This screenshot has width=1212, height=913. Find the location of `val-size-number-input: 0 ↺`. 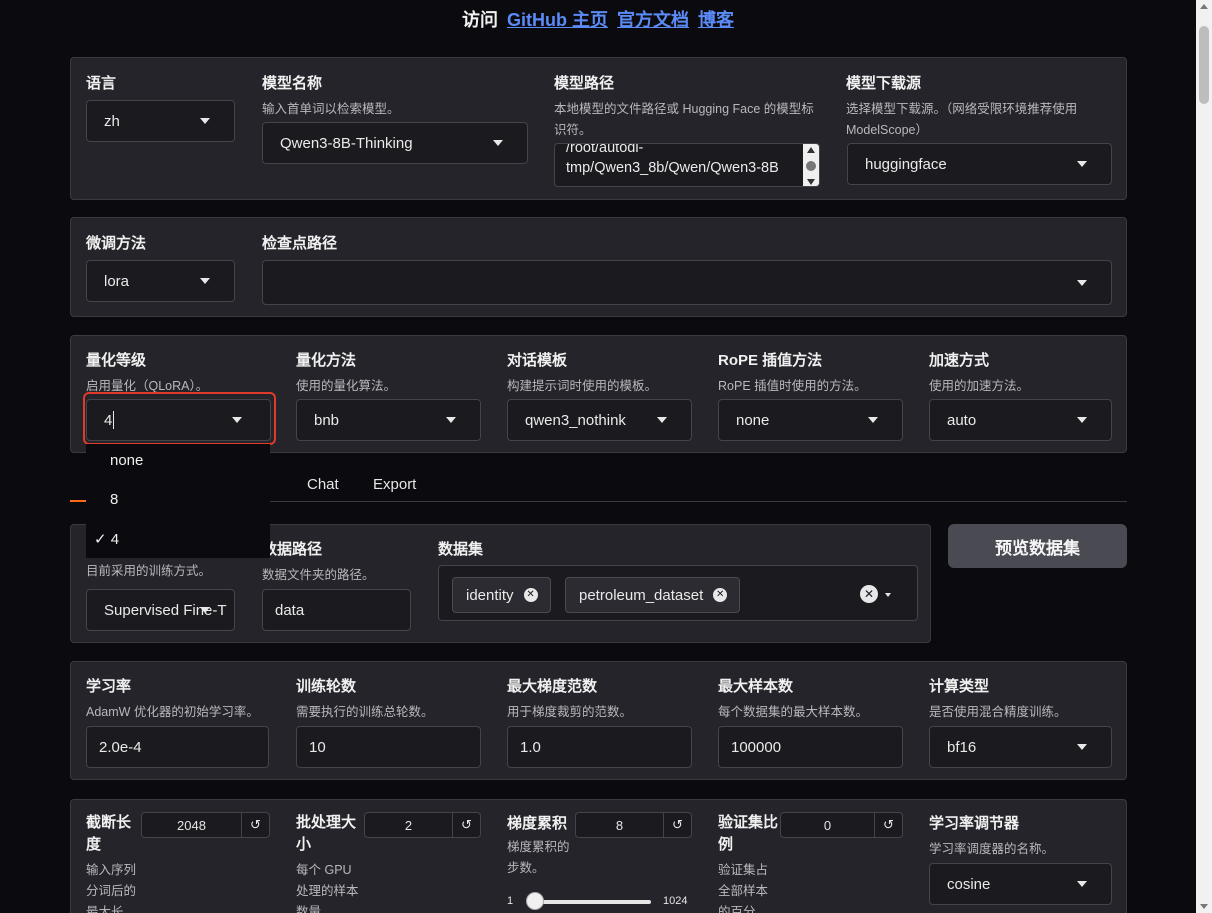

val-size-number-input: 0 ↺ is located at coordinates (841, 825).